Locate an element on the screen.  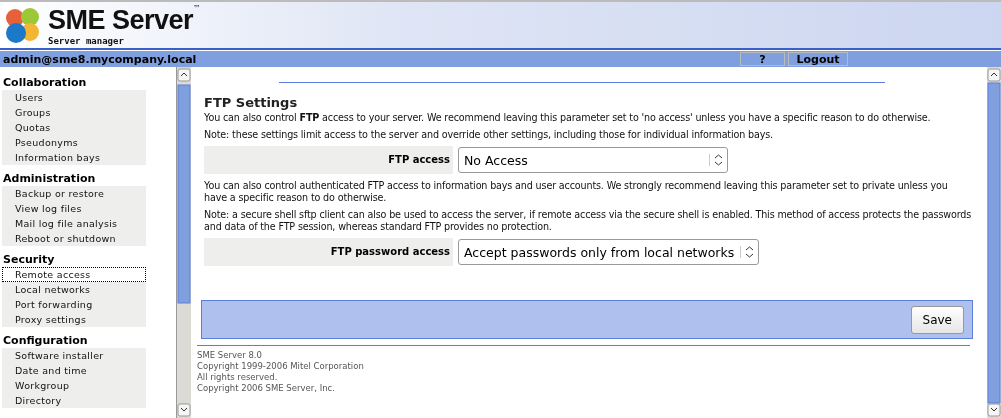
sidebar-item: Mail log file analysis is located at coordinates (74, 223).